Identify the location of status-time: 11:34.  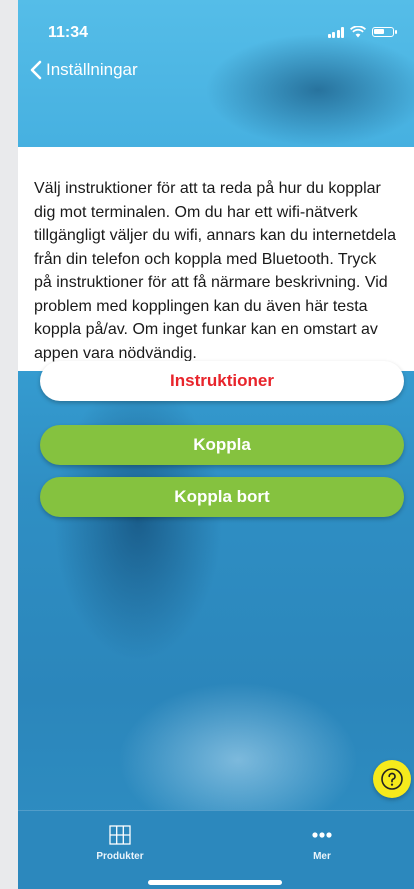
(68, 32).